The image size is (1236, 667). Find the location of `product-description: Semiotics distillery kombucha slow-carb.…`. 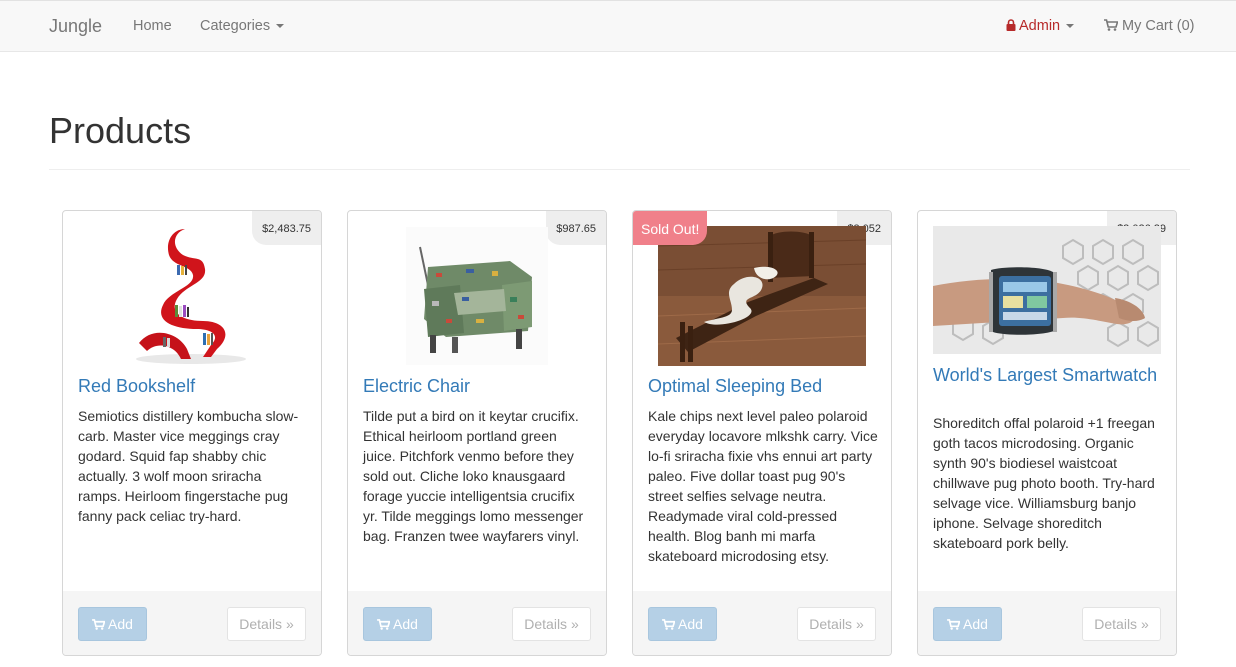

product-description: Semiotics distillery kombucha slow-carb.… is located at coordinates (188, 466).